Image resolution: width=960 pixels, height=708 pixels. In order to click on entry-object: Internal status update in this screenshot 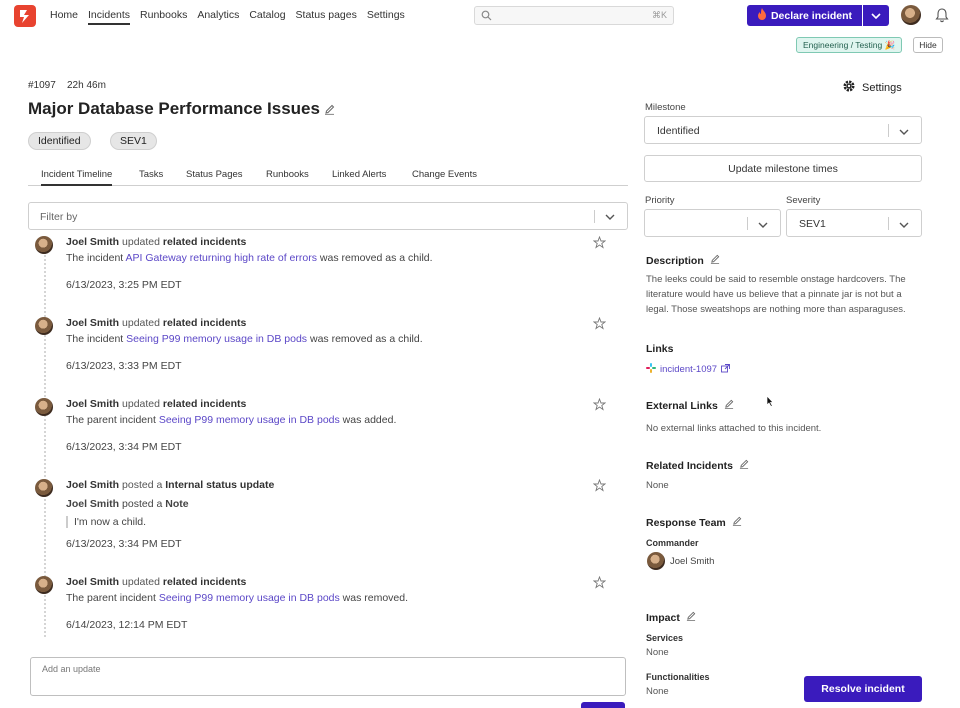, I will do `click(220, 485)`.